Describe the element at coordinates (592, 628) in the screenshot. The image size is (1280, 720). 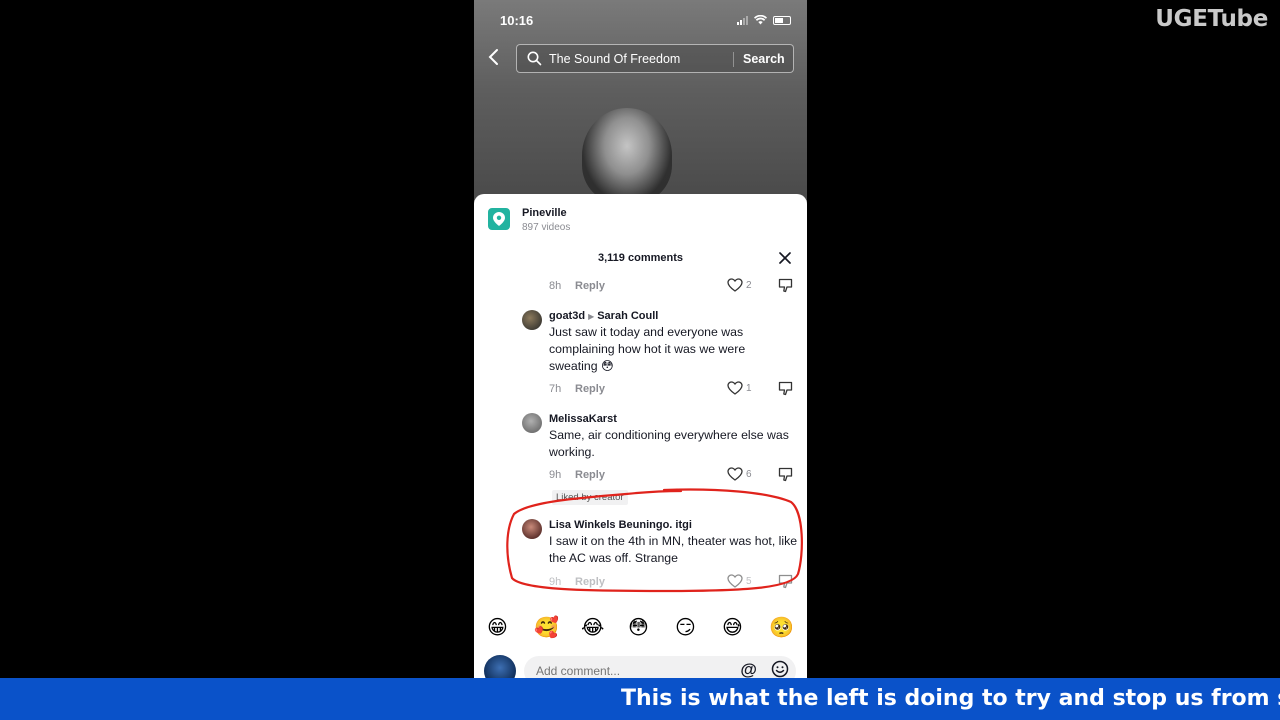
I see `emoji-button: 😂` at that location.